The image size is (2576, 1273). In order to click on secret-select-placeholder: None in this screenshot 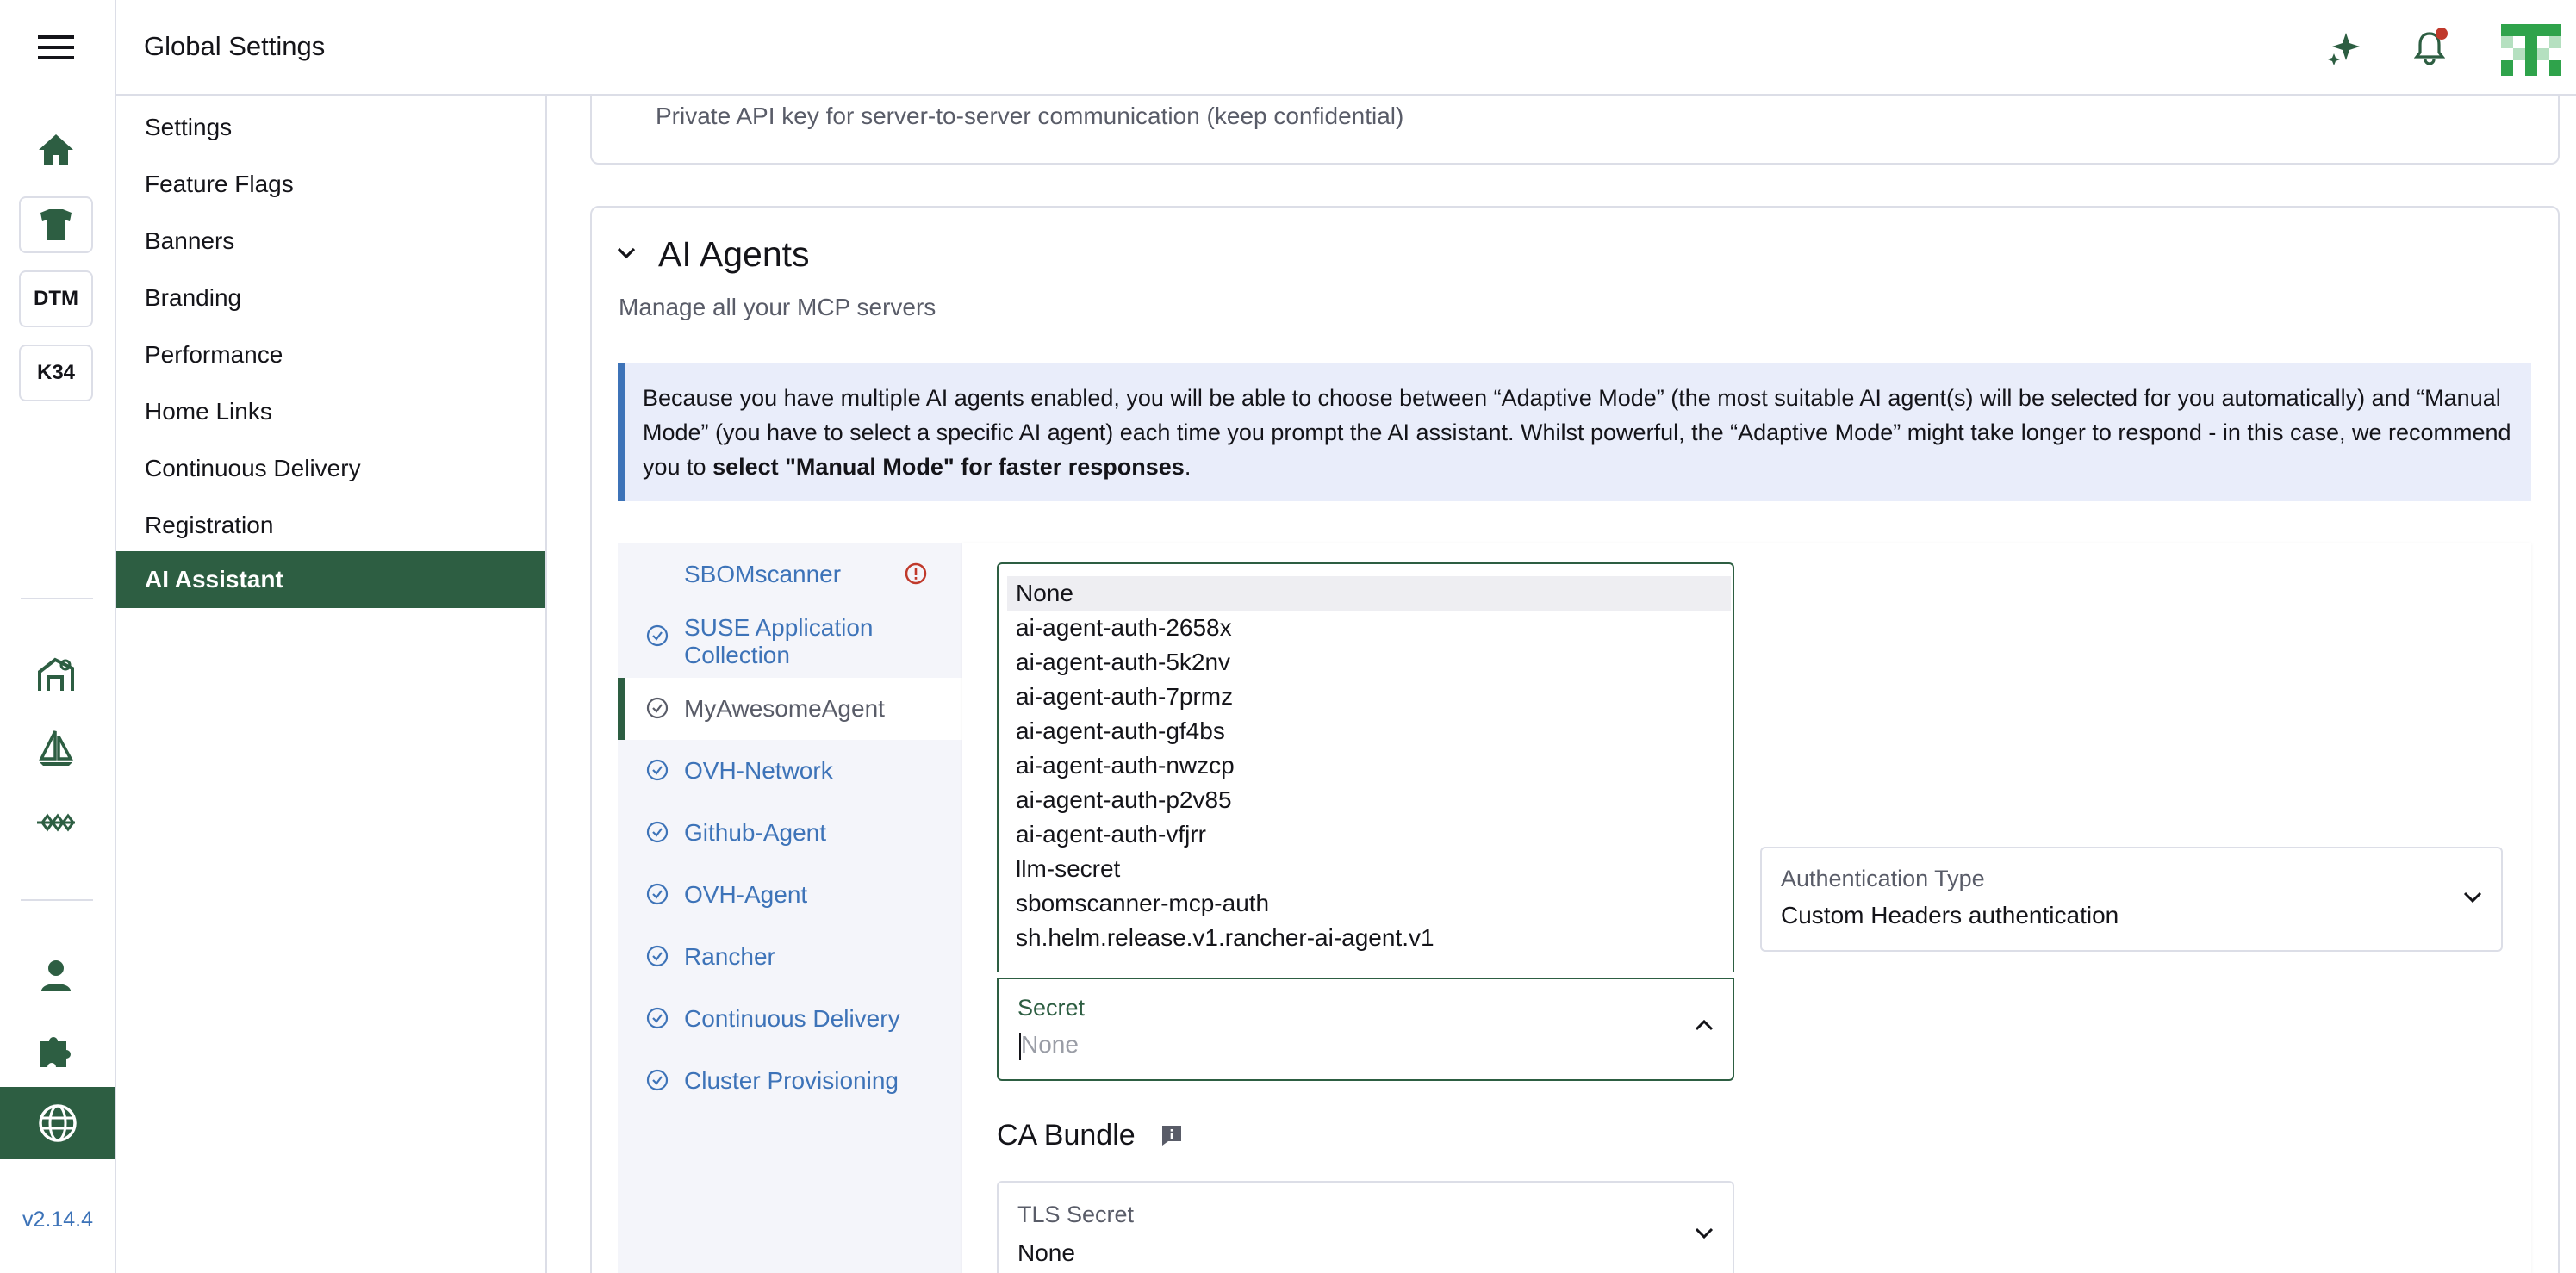, I will do `click(1050, 1045)`.